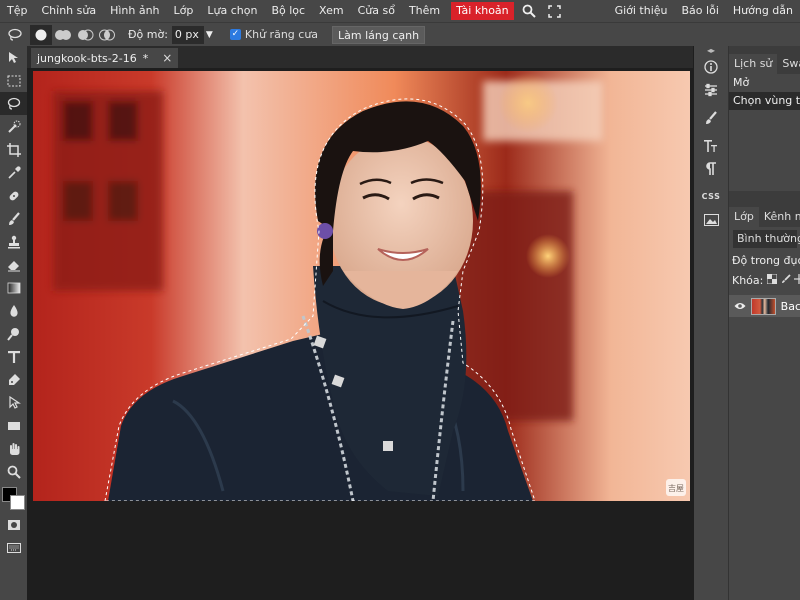 The image size is (800, 600). I want to click on layer-name: Bac, so click(790, 306).